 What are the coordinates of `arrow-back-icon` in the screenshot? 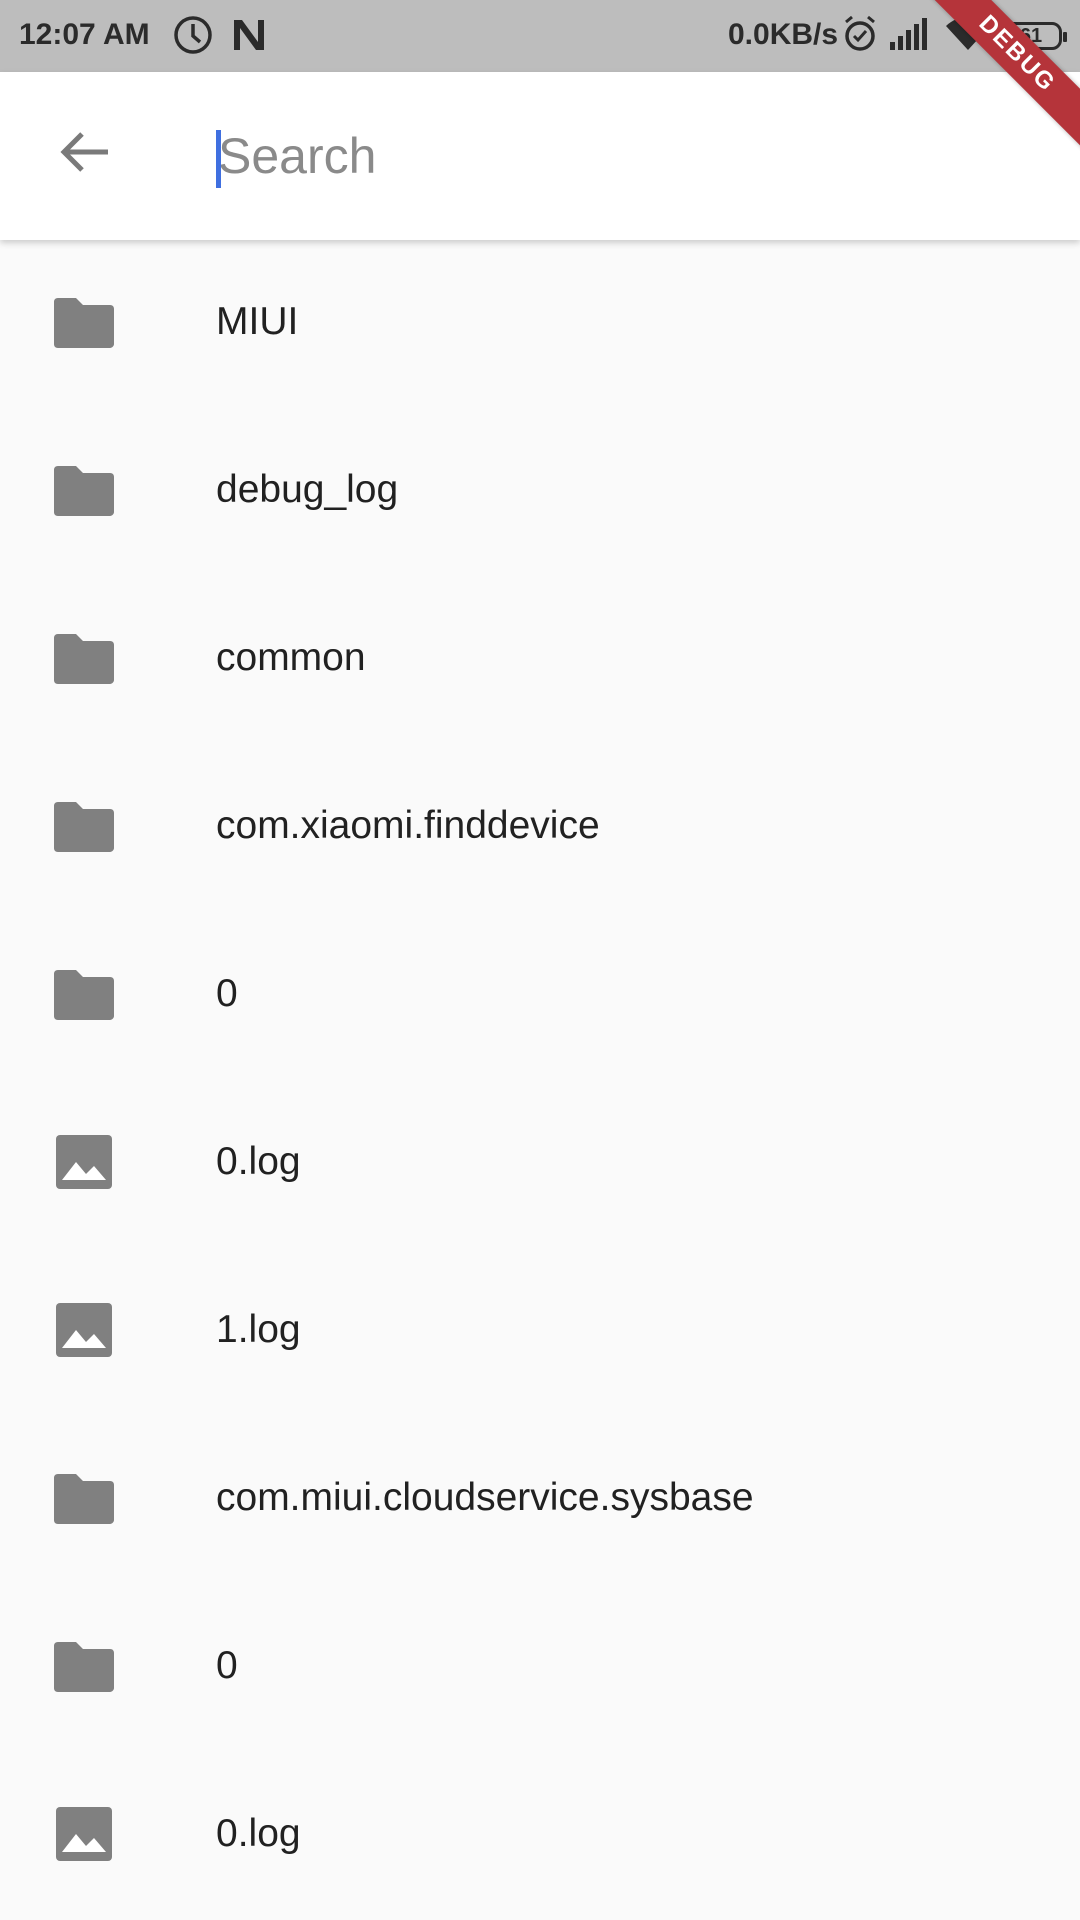 It's located at (84, 154).